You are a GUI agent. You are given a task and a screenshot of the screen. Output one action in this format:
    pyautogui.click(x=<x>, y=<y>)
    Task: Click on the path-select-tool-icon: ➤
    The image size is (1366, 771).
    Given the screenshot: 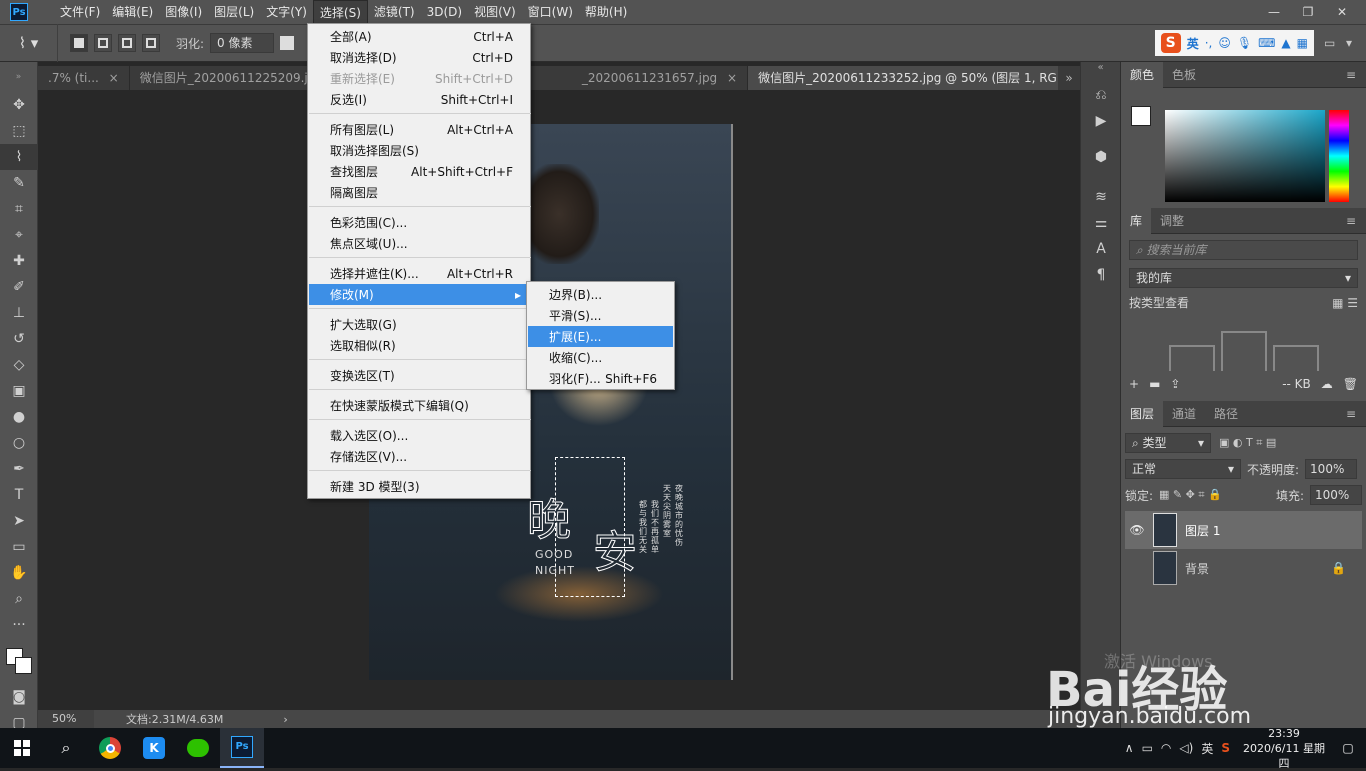 What is the action you would take?
    pyautogui.click(x=19, y=521)
    